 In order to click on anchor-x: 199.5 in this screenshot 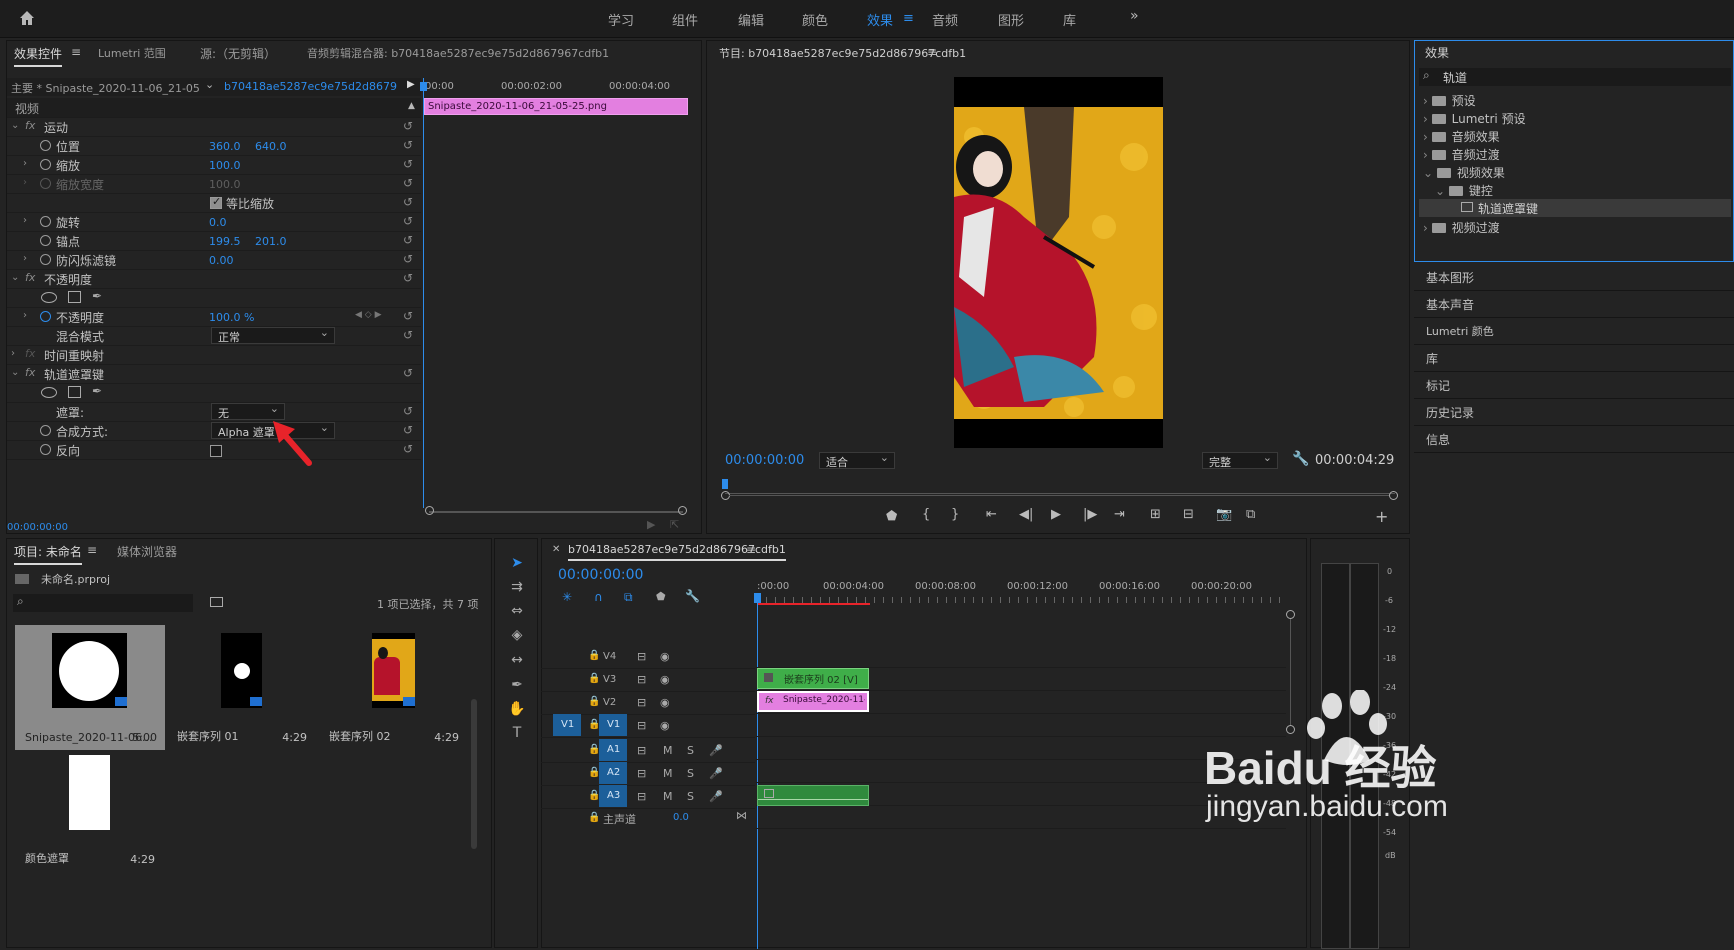, I will do `click(225, 241)`.